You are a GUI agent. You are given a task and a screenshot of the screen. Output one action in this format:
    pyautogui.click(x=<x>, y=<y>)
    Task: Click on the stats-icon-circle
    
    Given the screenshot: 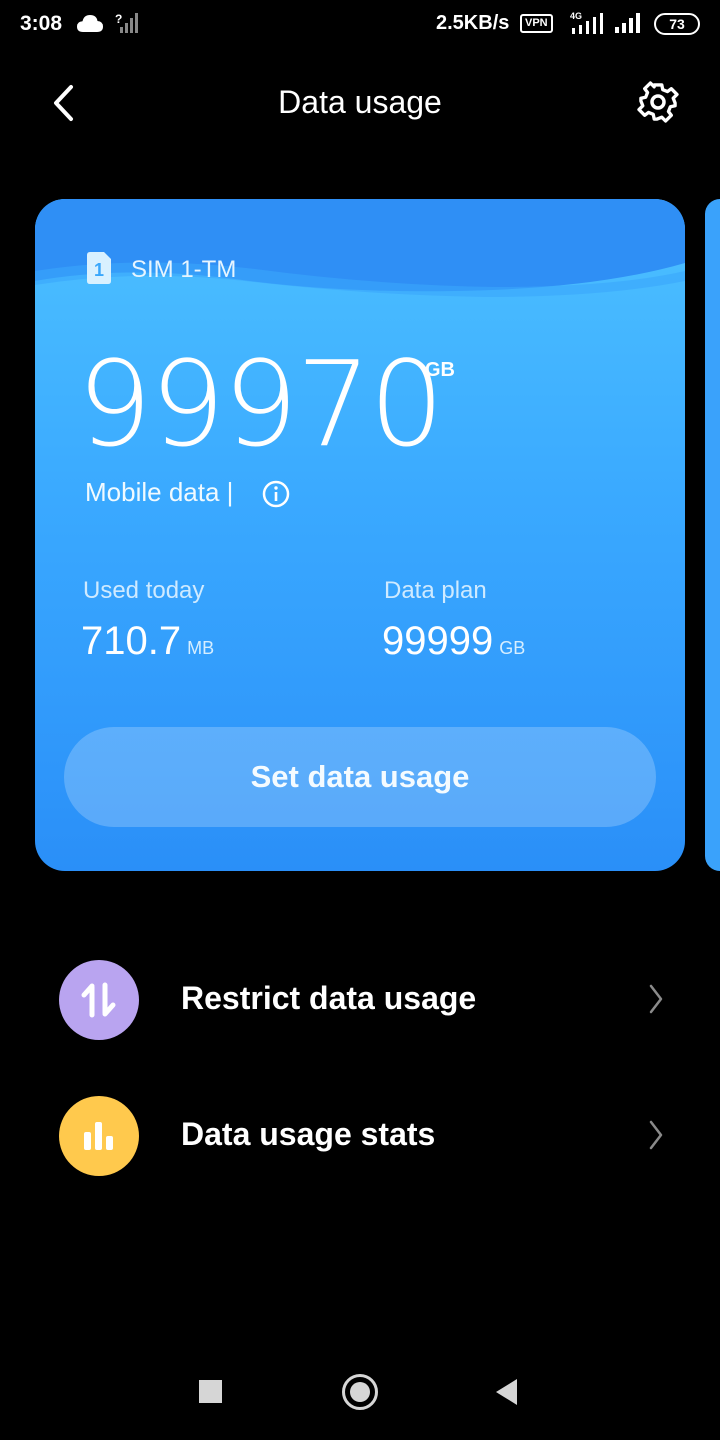 What is the action you would take?
    pyautogui.click(x=99, y=1136)
    